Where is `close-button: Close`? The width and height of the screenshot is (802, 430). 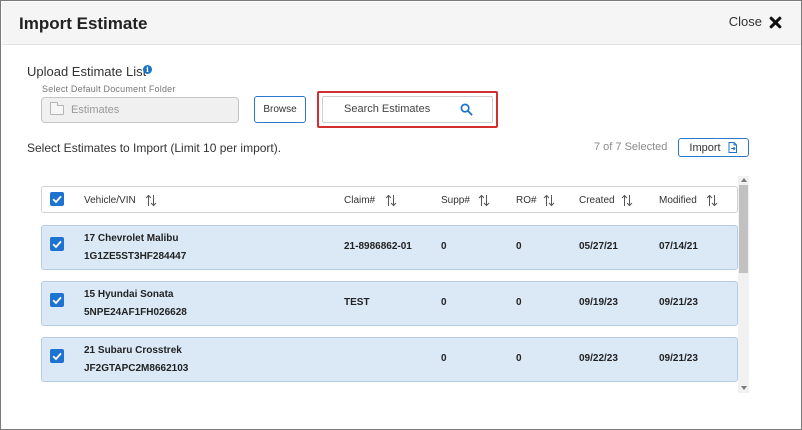
close-button: Close is located at coordinates (755, 21).